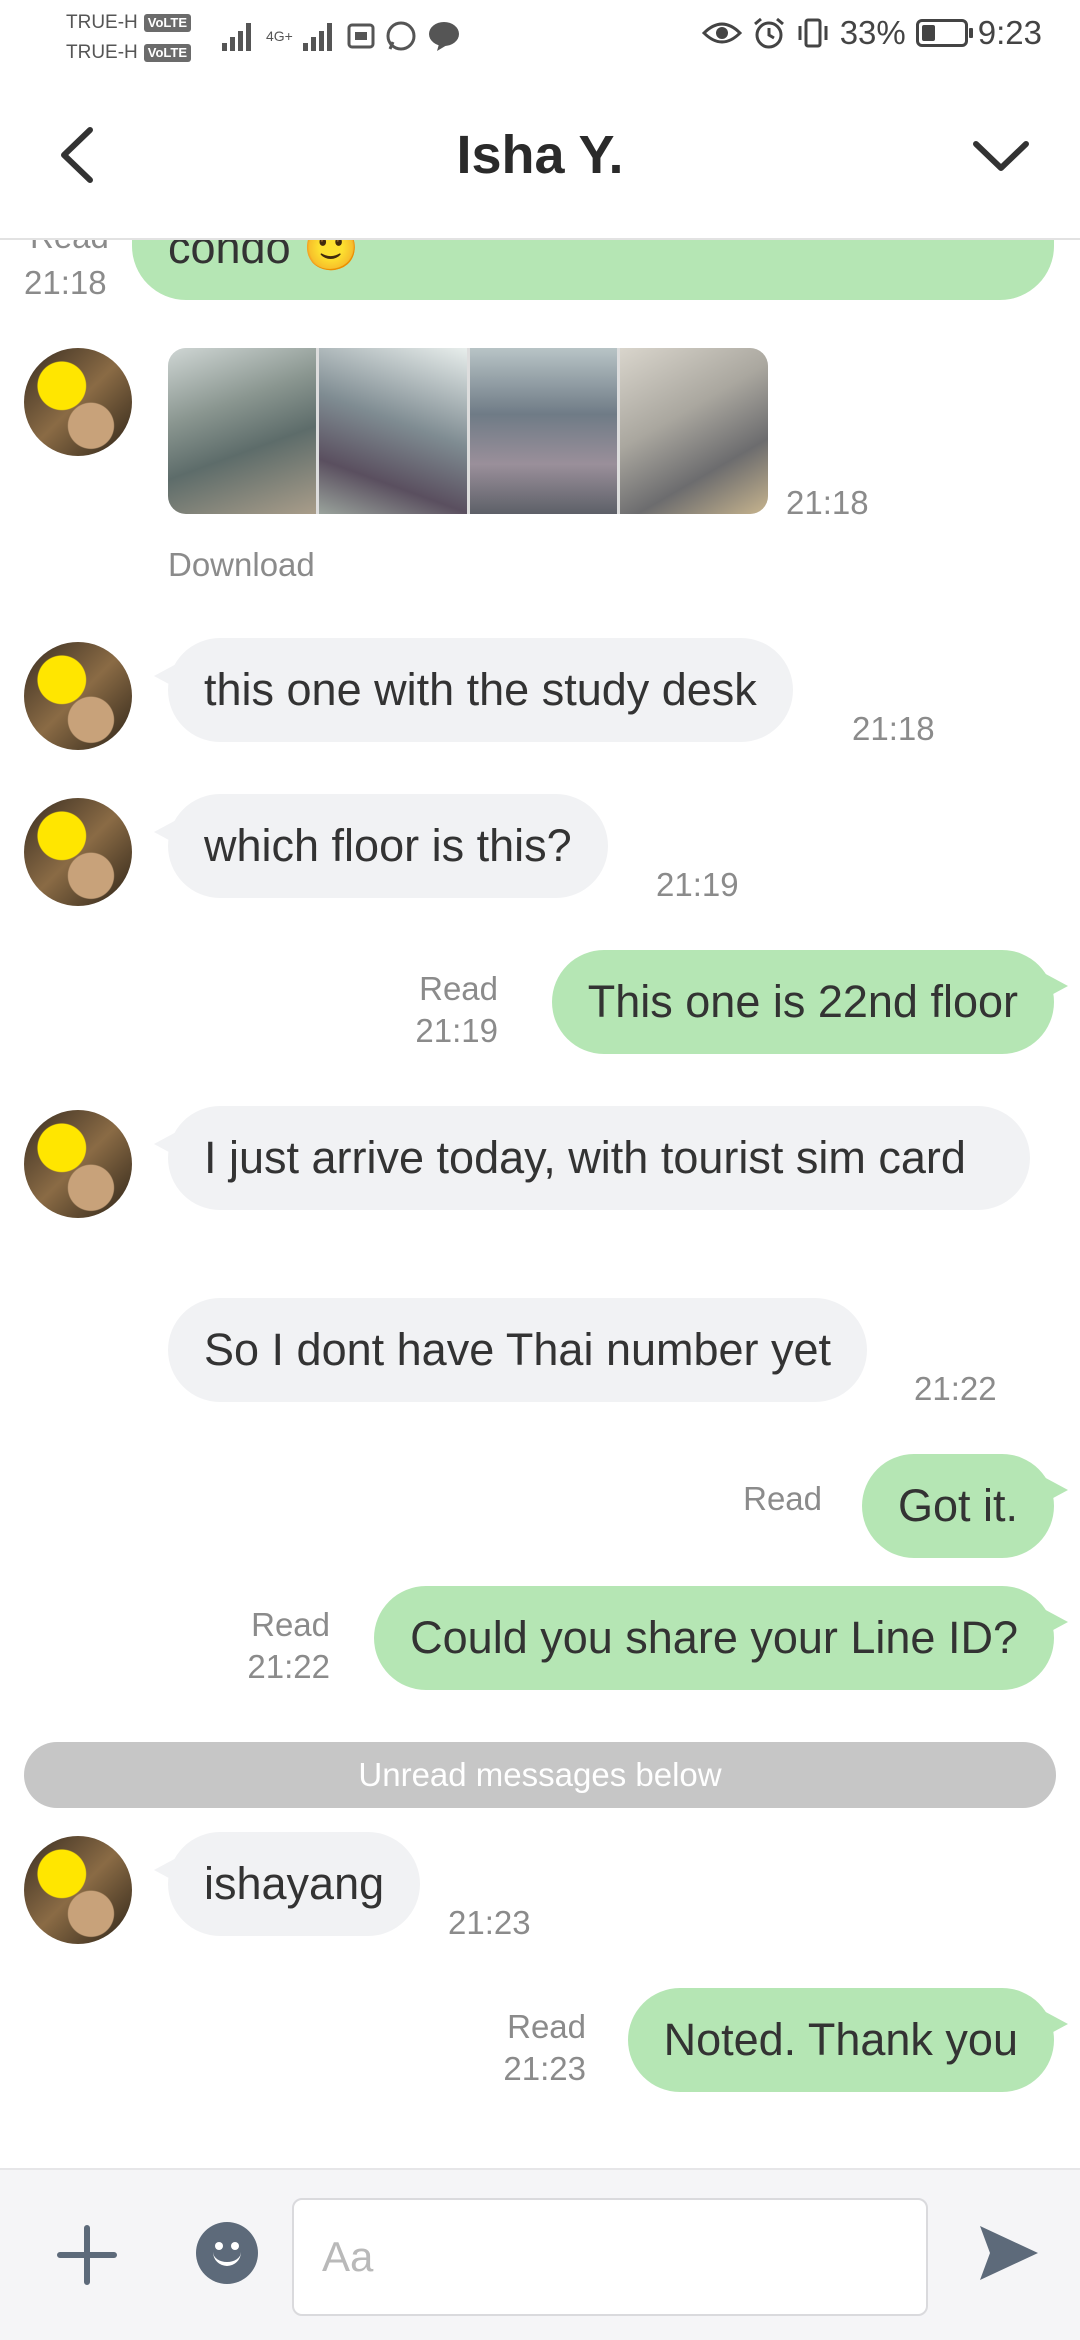 Image resolution: width=1080 pixels, height=2340 pixels. I want to click on signal-strength-icon, so click(236, 37).